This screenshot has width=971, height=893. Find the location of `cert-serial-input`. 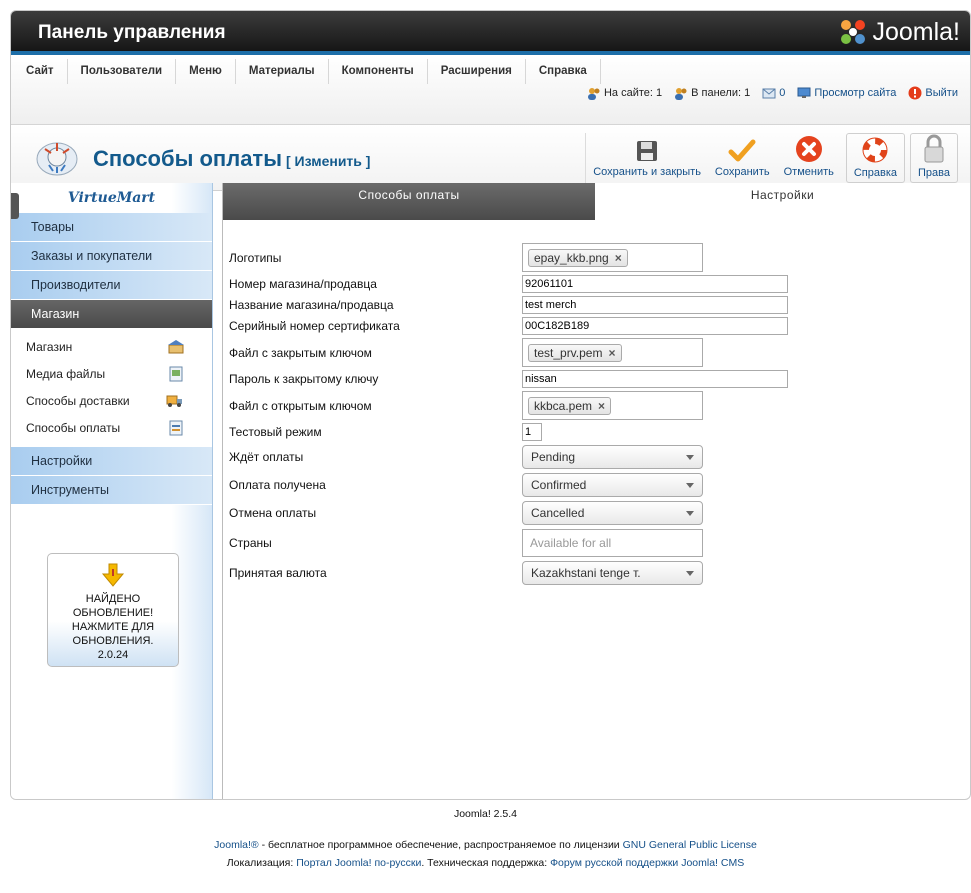

cert-serial-input is located at coordinates (655, 326).